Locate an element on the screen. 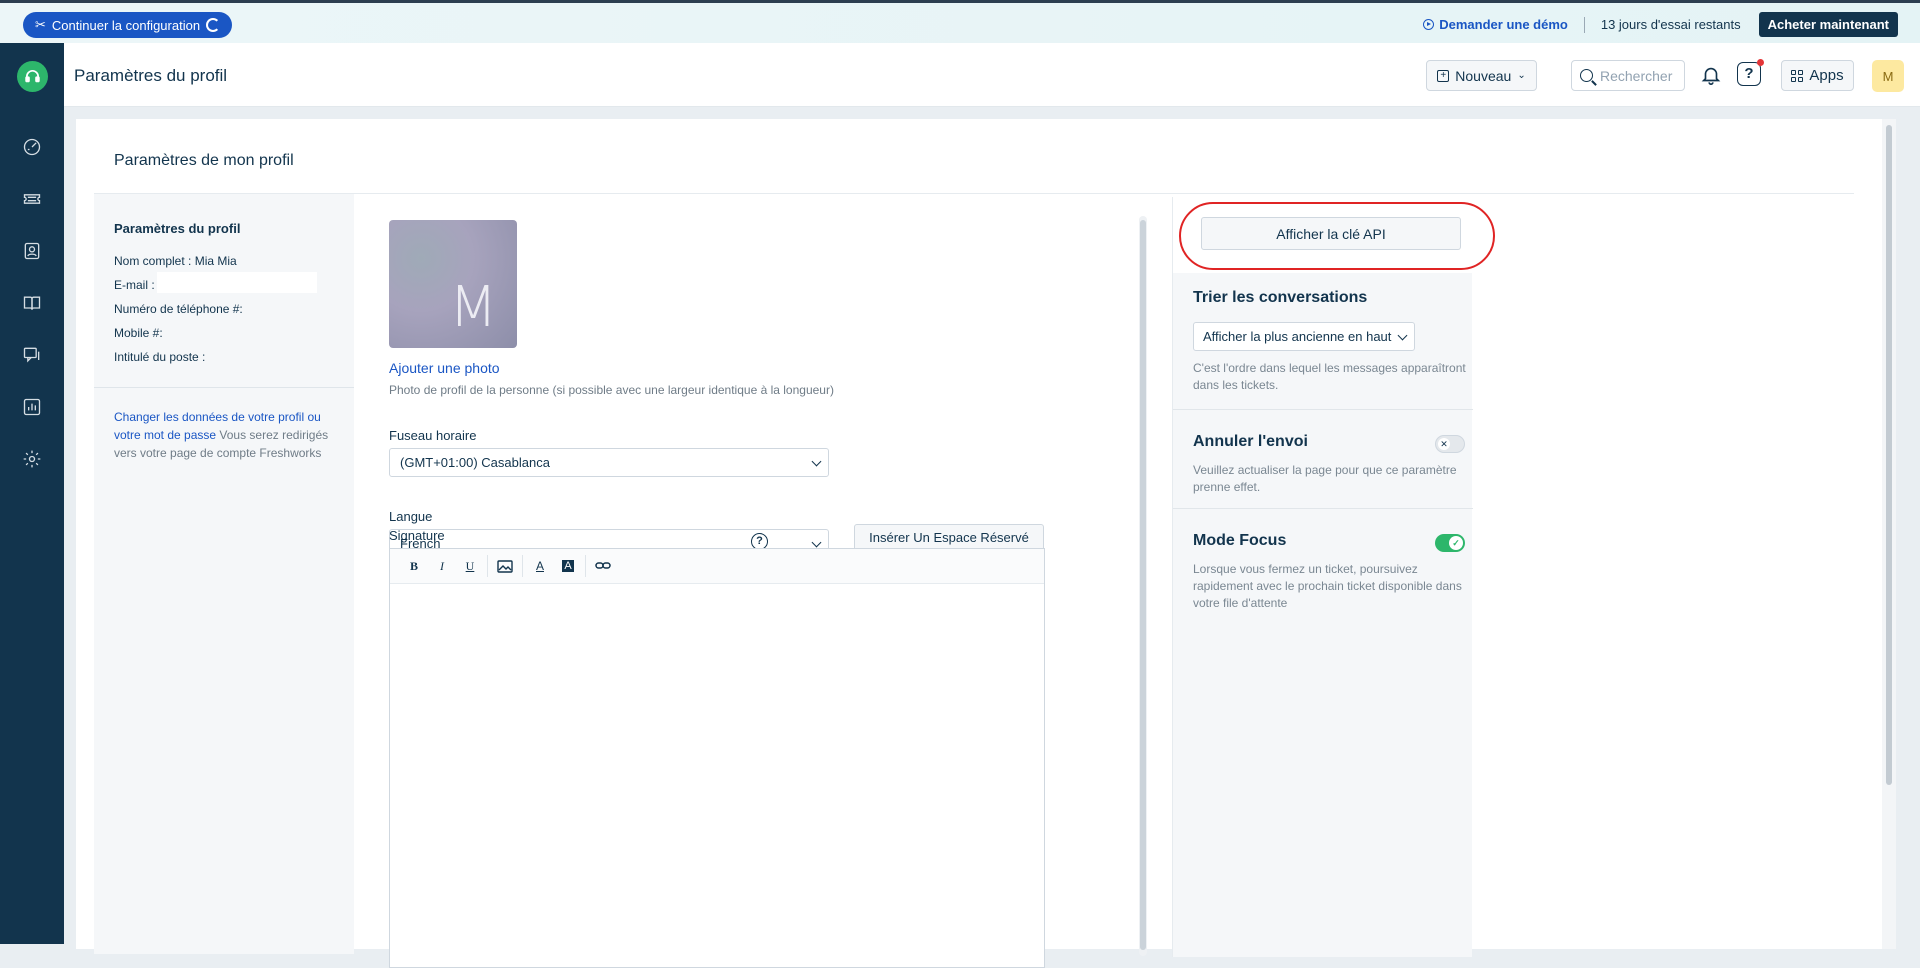  plus-icon: + is located at coordinates (1443, 75).